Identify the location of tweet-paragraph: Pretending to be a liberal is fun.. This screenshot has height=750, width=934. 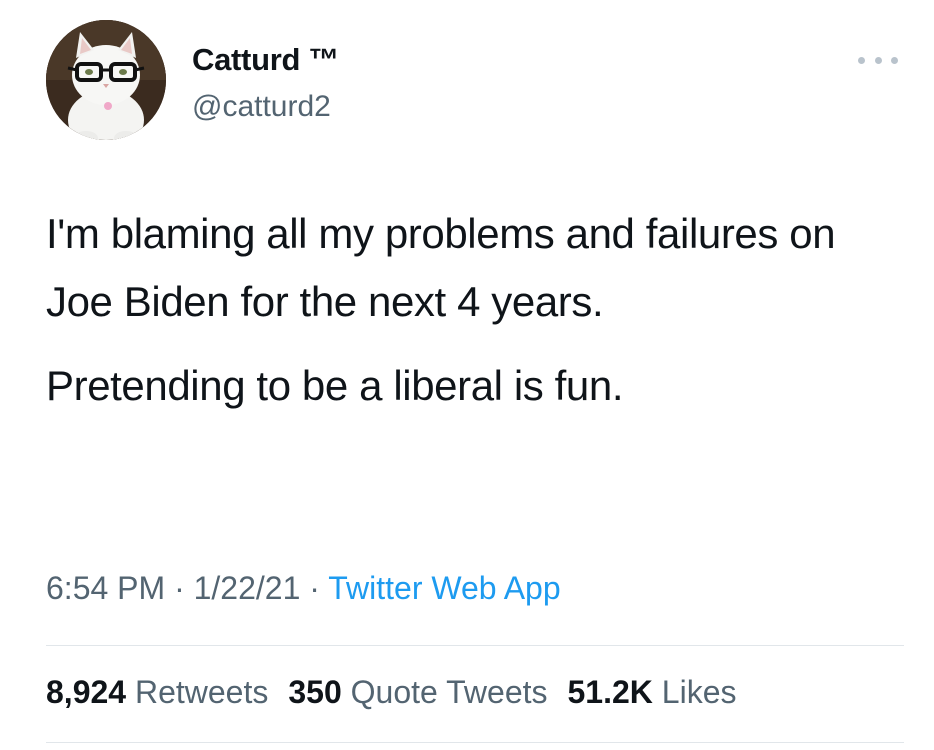
(335, 385).